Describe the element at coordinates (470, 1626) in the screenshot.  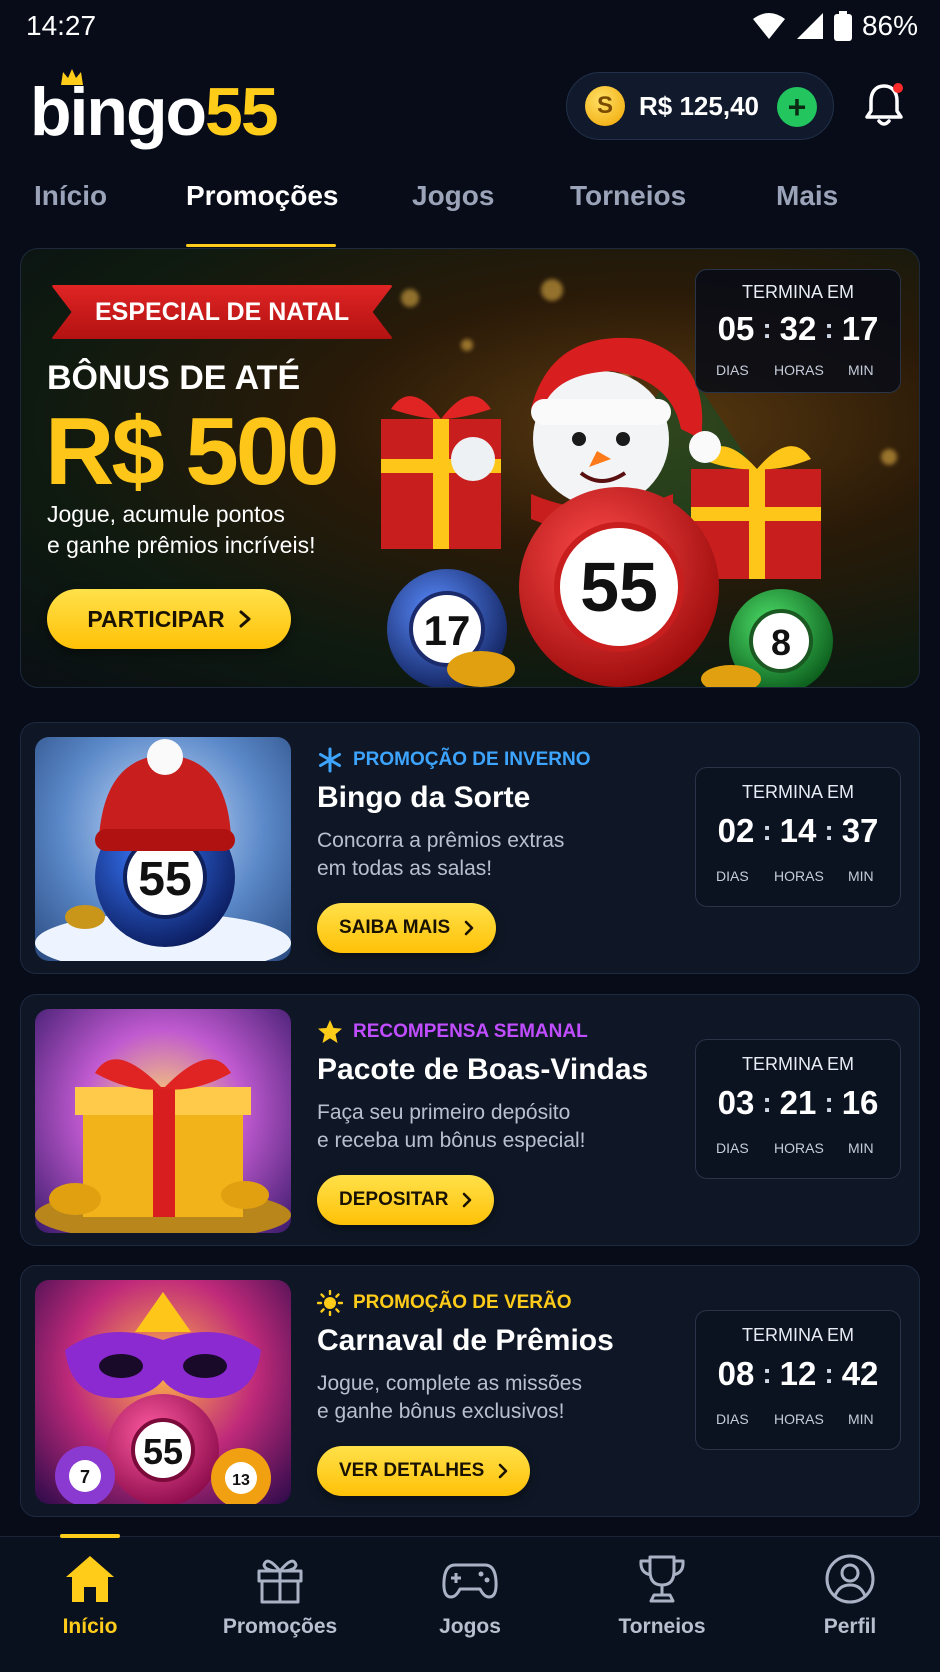
I see `nav-label: Jogos` at that location.